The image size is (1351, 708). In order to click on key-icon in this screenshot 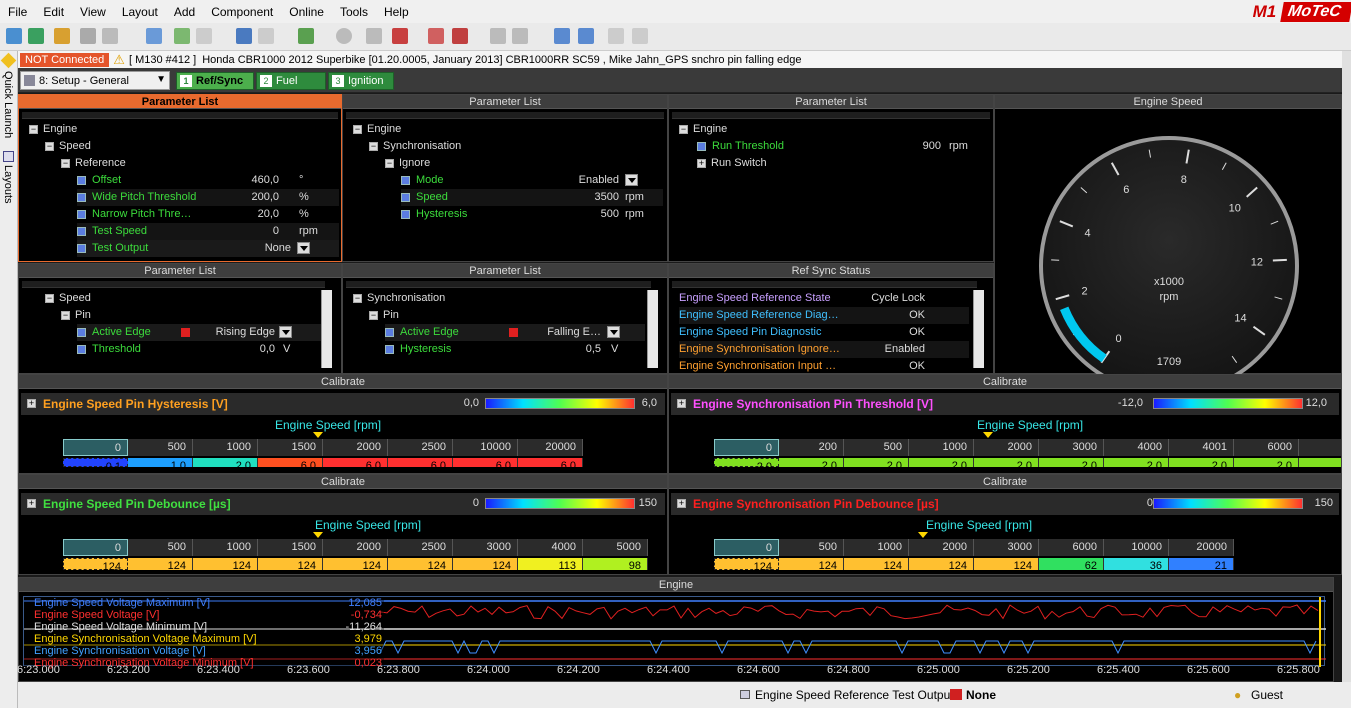, I will do `click(520, 36)`.